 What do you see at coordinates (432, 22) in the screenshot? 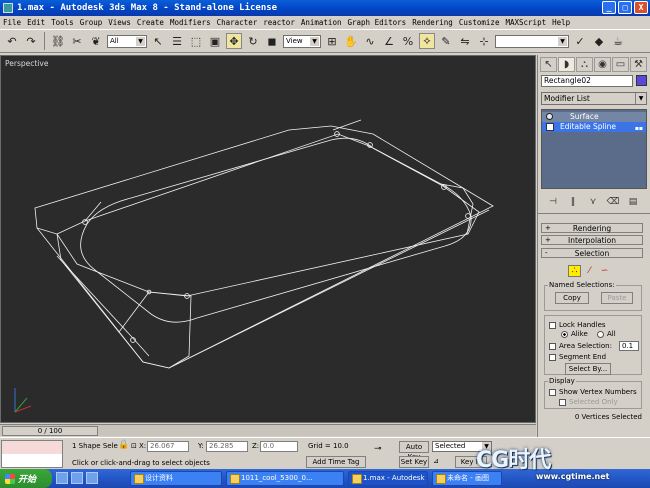
I see `menu-rendering: Rendering` at bounding box center [432, 22].